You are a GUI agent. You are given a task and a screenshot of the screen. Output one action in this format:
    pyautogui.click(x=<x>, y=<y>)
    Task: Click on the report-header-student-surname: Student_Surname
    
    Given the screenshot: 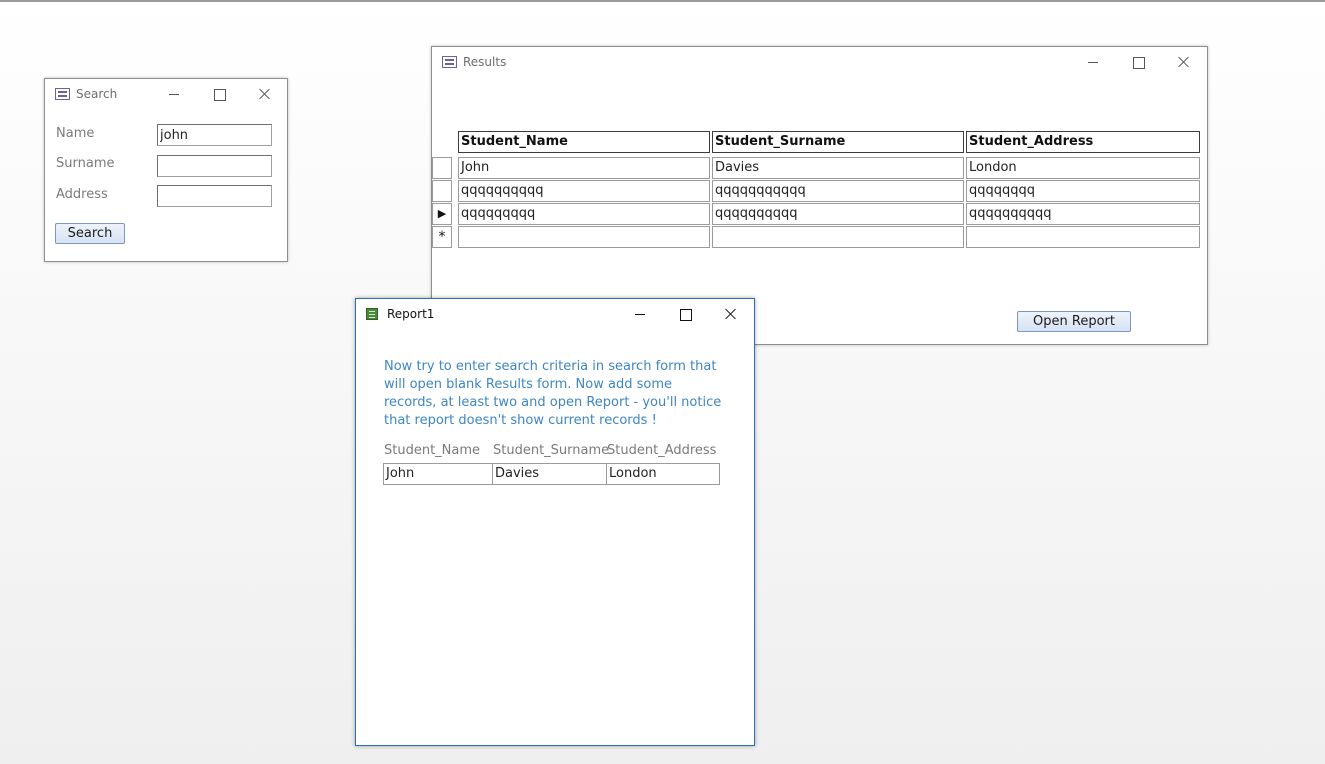 What is the action you would take?
    pyautogui.click(x=551, y=450)
    